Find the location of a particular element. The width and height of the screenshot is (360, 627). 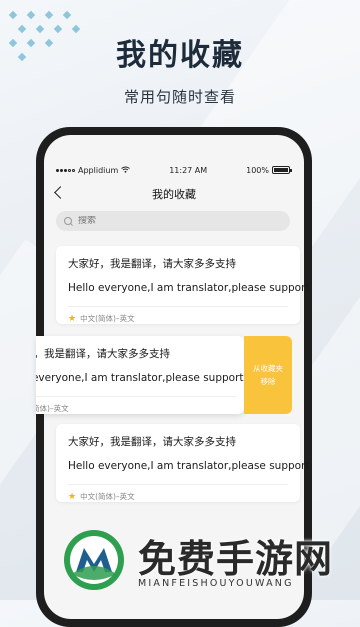

remove-button-label-line1: 从收藏夹 is located at coordinates (268, 368).